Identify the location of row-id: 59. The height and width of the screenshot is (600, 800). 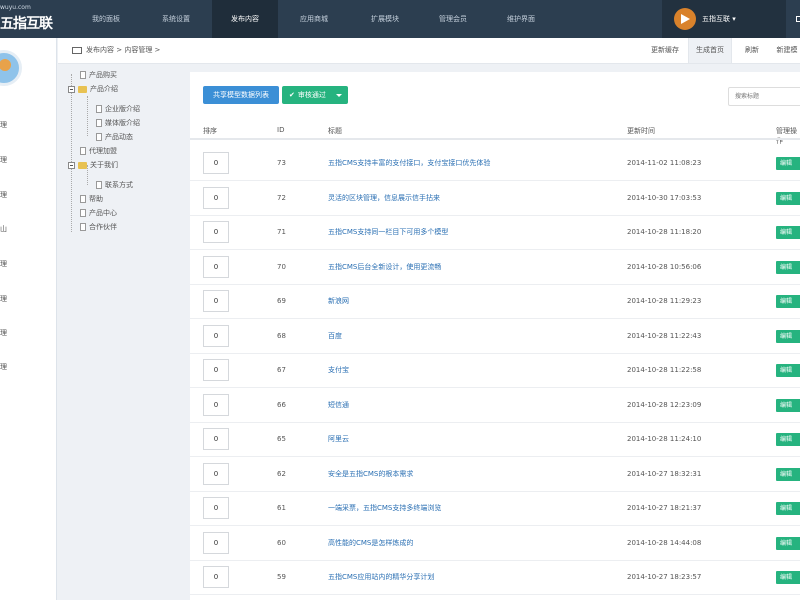
(281, 577).